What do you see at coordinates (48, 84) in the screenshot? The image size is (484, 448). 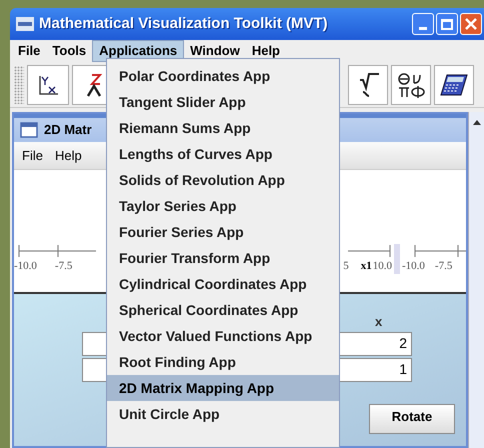 I see `graph-tool-button` at bounding box center [48, 84].